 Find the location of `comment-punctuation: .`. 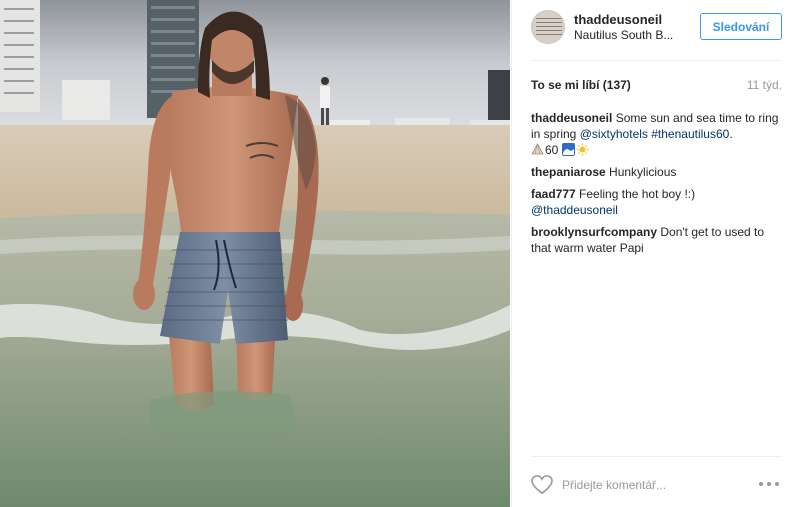

comment-punctuation: . is located at coordinates (731, 134).